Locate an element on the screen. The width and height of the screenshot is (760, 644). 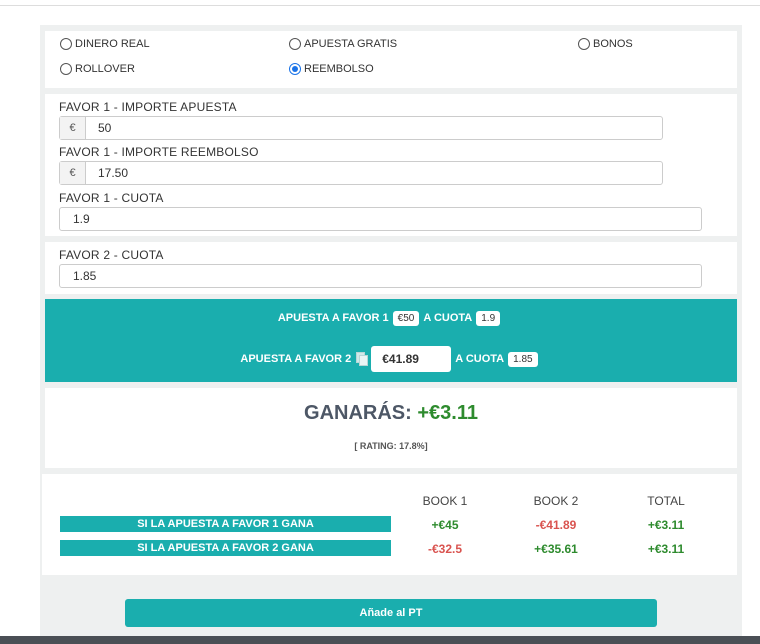
top-divider is located at coordinates (380, 5).